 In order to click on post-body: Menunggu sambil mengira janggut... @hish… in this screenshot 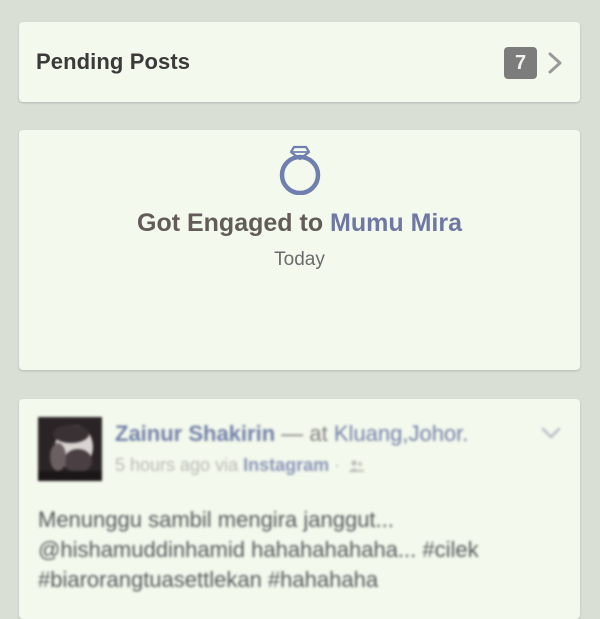, I will do `click(301, 550)`.